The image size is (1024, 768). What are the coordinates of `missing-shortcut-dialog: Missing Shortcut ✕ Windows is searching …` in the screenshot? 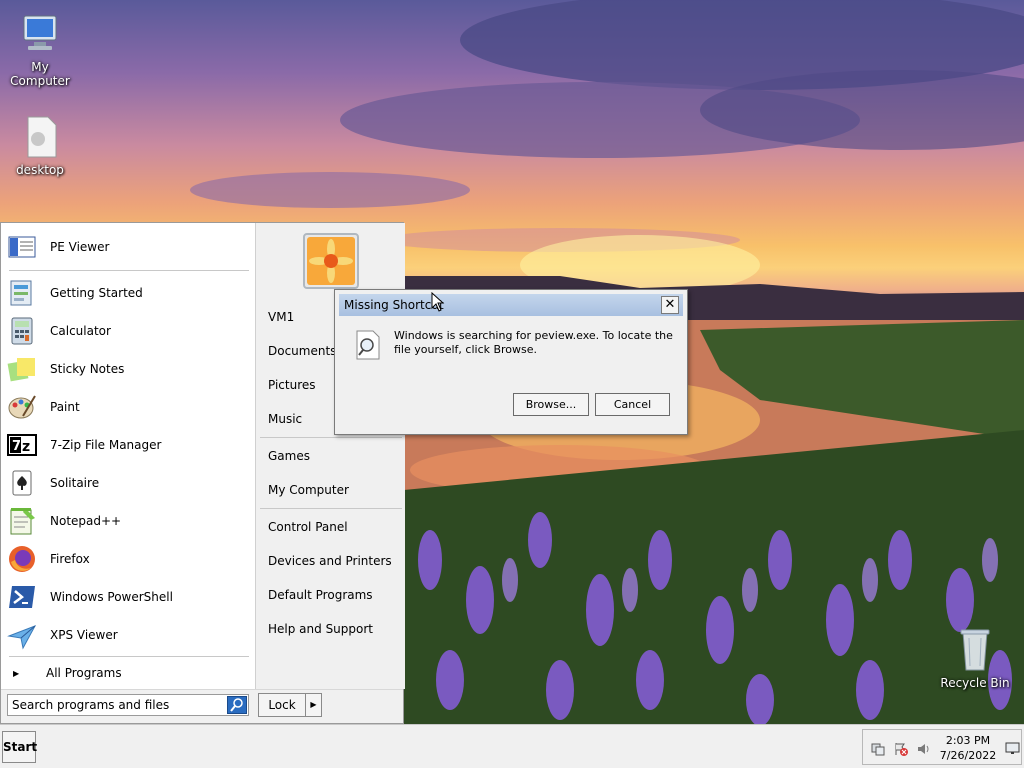 It's located at (511, 362).